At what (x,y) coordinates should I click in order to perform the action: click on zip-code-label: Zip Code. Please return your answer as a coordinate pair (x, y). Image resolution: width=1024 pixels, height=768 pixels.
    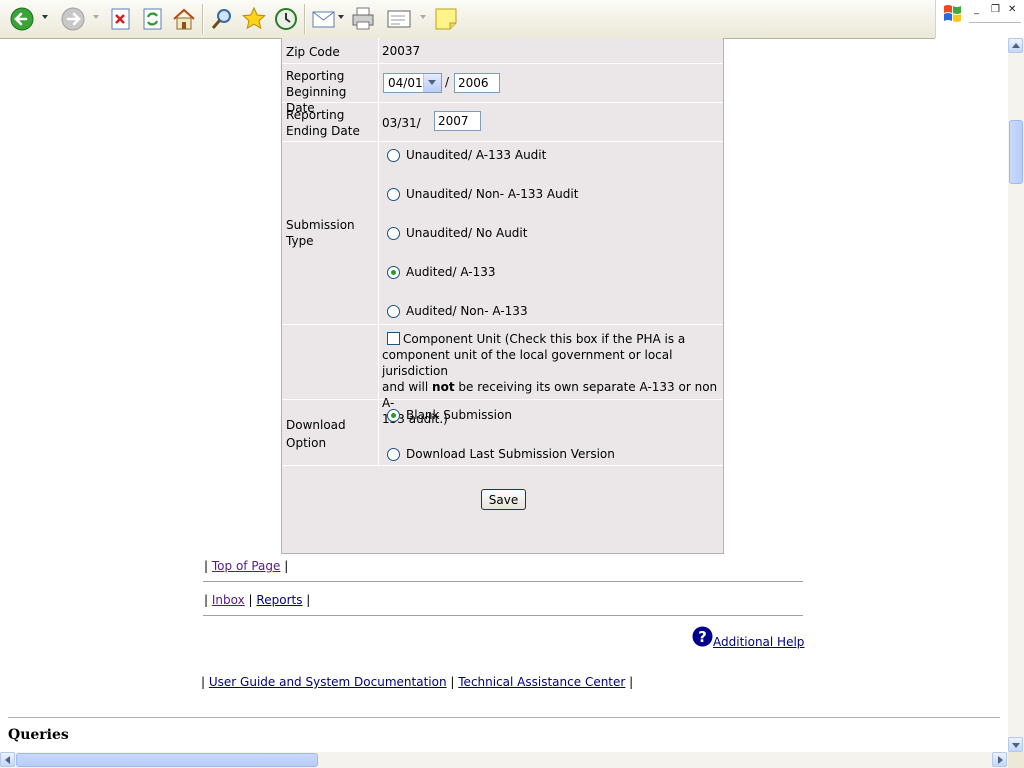
    Looking at the image, I should click on (313, 52).